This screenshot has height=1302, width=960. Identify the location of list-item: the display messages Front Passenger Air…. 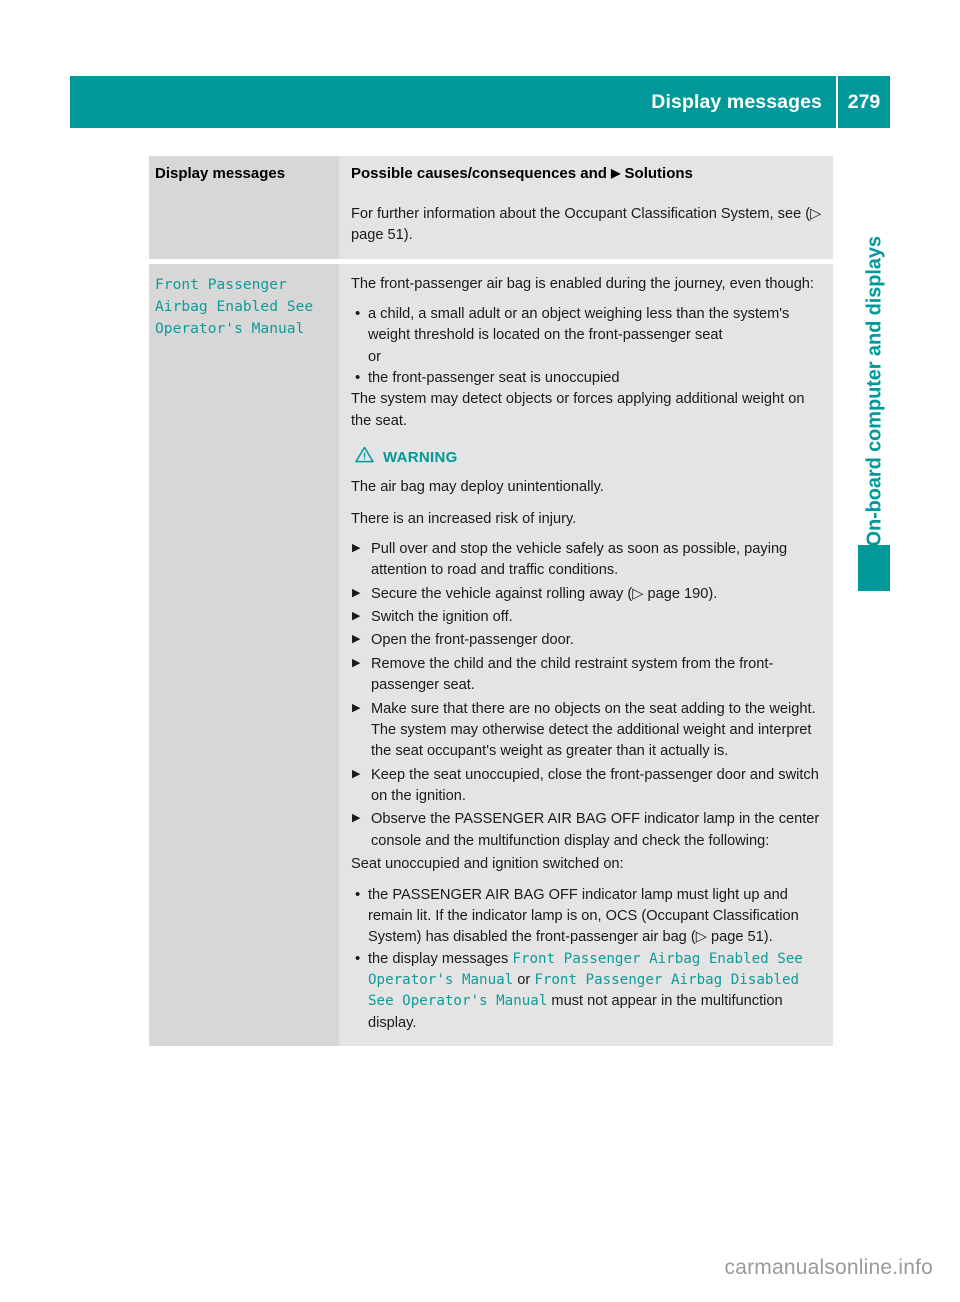
(588, 991).